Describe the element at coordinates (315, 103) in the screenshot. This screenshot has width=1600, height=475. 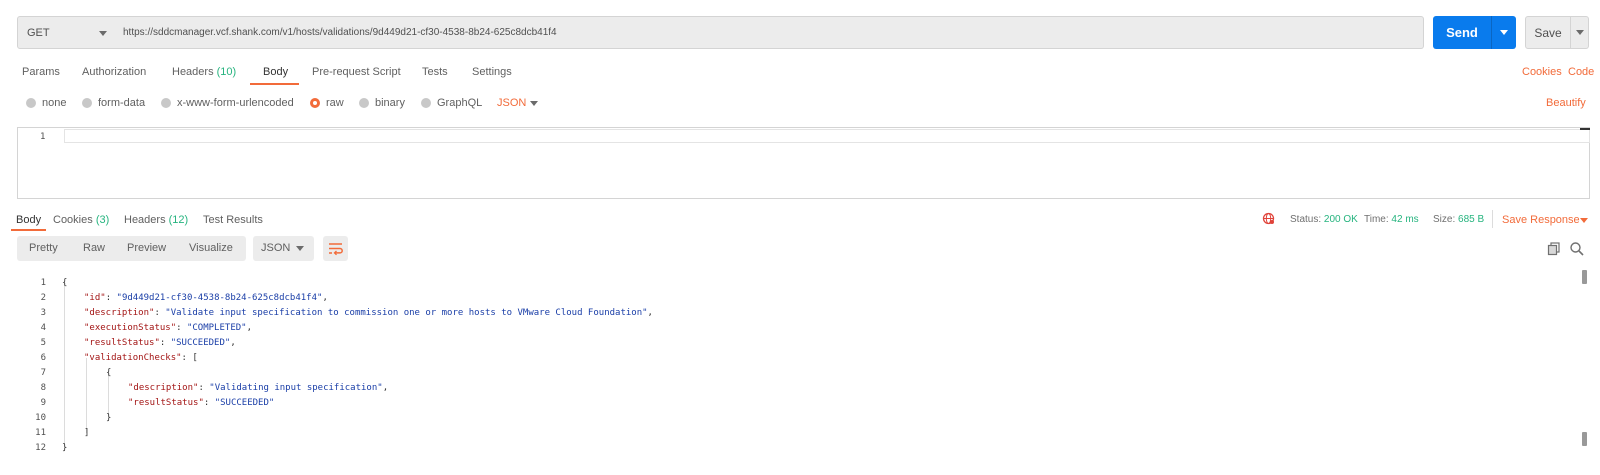
I see `radio-selected-icon` at that location.